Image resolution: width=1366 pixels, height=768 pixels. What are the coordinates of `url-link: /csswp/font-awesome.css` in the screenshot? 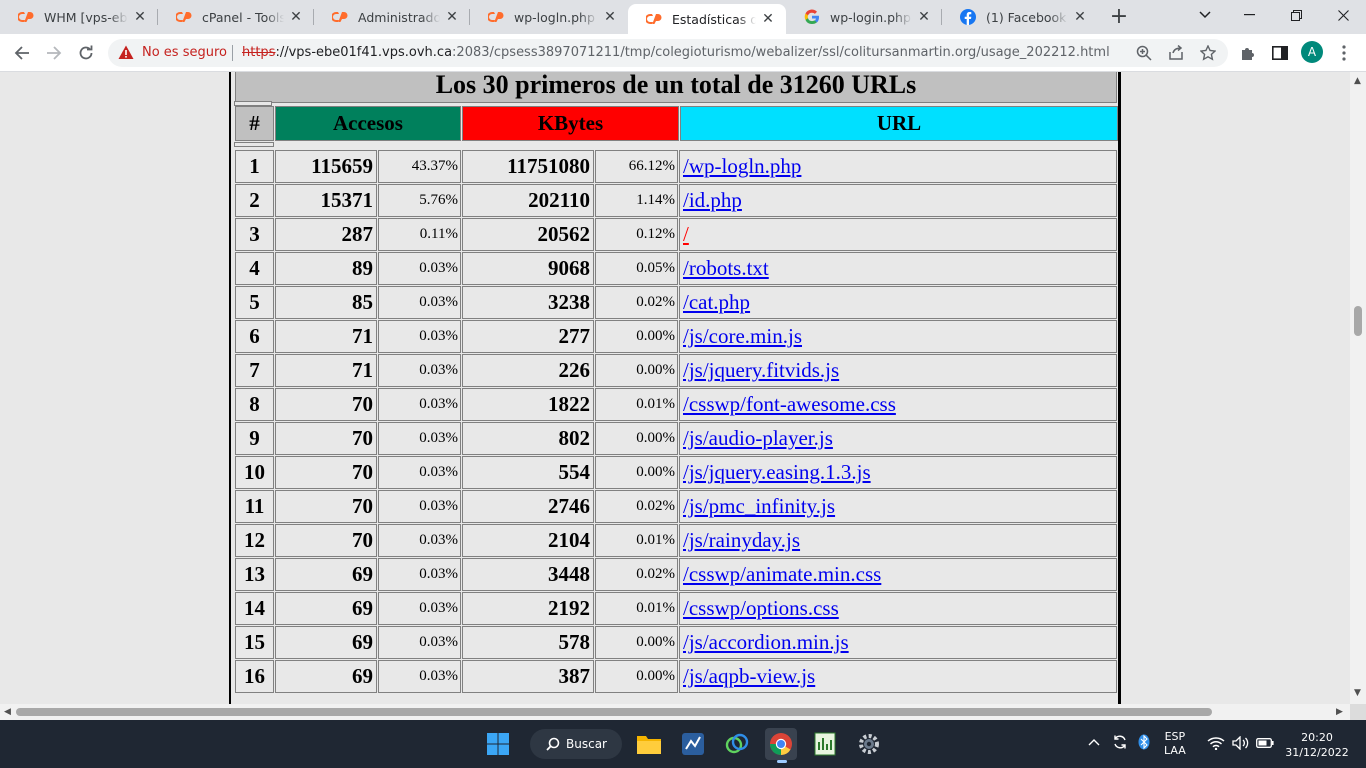 It's located at (789, 404).